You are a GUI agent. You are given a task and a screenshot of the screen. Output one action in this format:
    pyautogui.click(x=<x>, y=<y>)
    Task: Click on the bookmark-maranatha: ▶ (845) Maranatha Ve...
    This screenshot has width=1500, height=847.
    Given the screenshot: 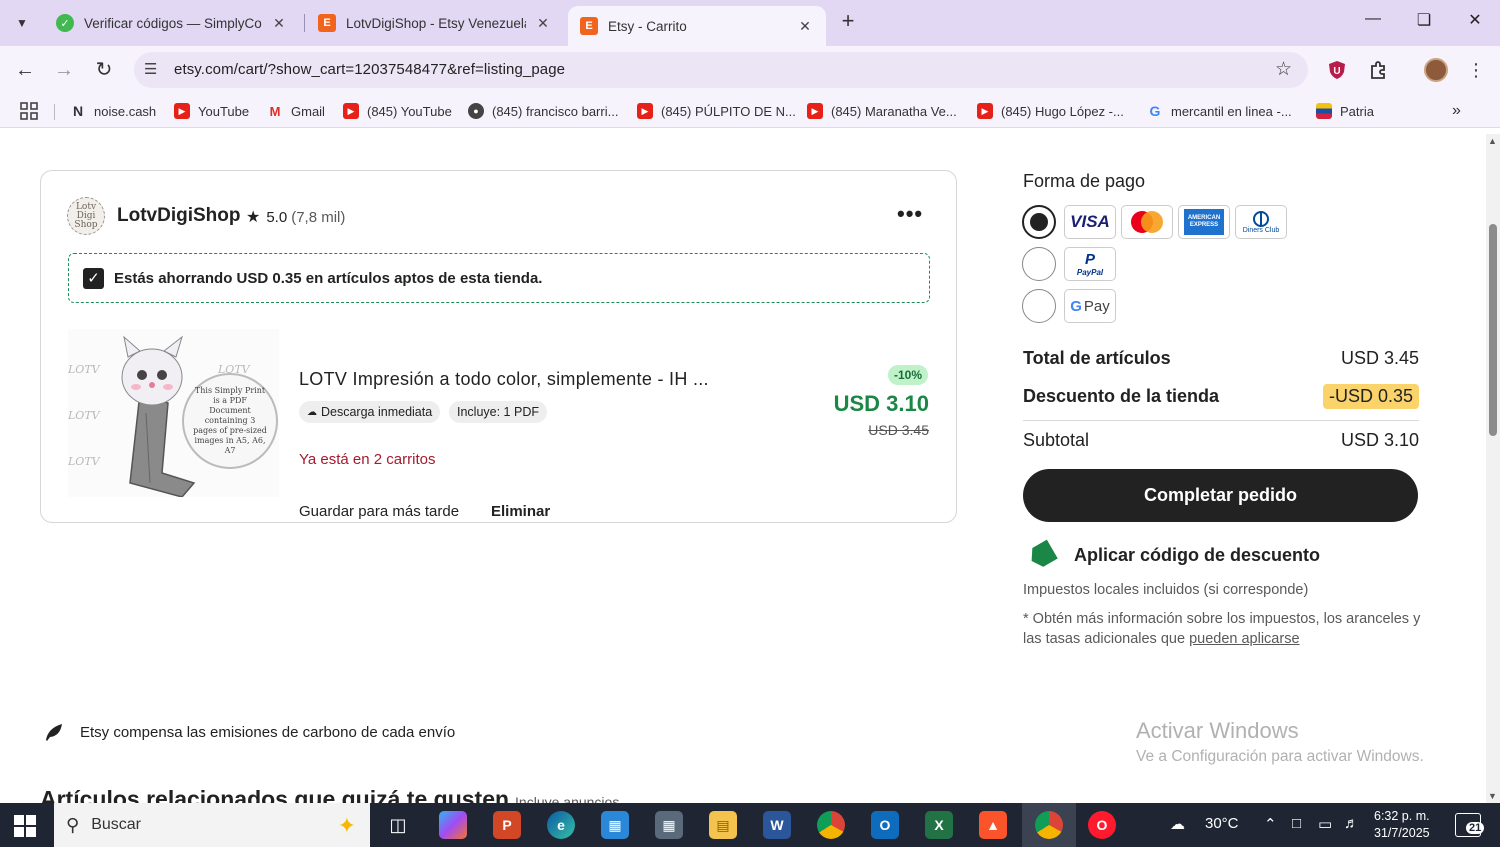 What is the action you would take?
    pyautogui.click(x=882, y=111)
    